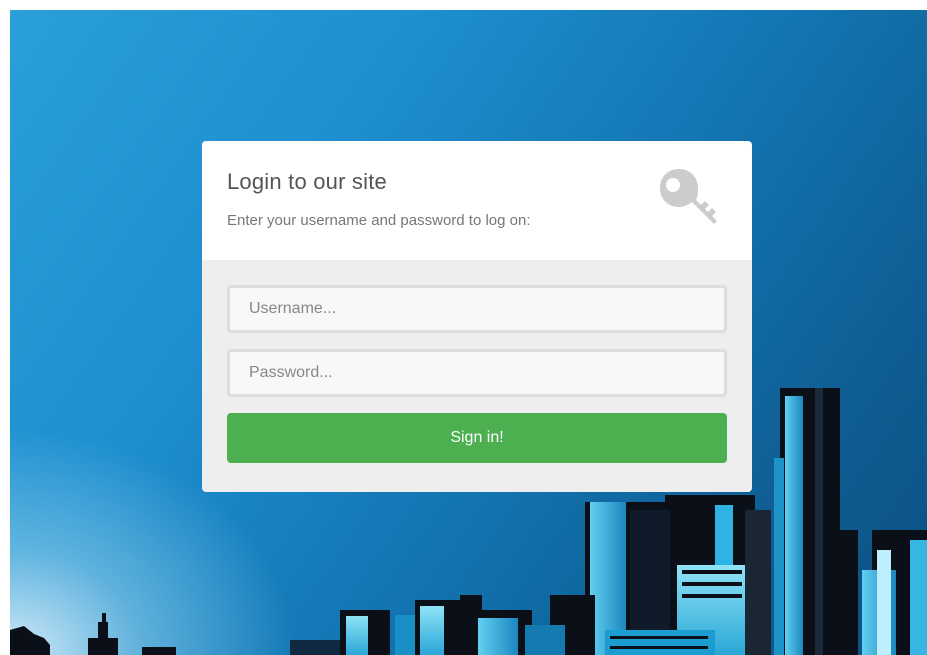 The height and width of the screenshot is (655, 927). Describe the element at coordinates (477, 438) in the screenshot. I see `sign-in-button: Sign in!` at that location.